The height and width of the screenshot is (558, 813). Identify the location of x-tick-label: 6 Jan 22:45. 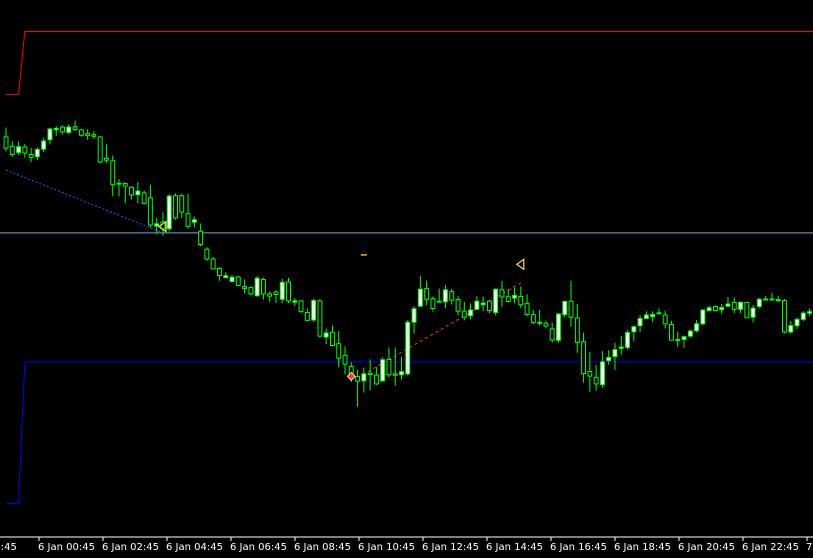
(770, 547).